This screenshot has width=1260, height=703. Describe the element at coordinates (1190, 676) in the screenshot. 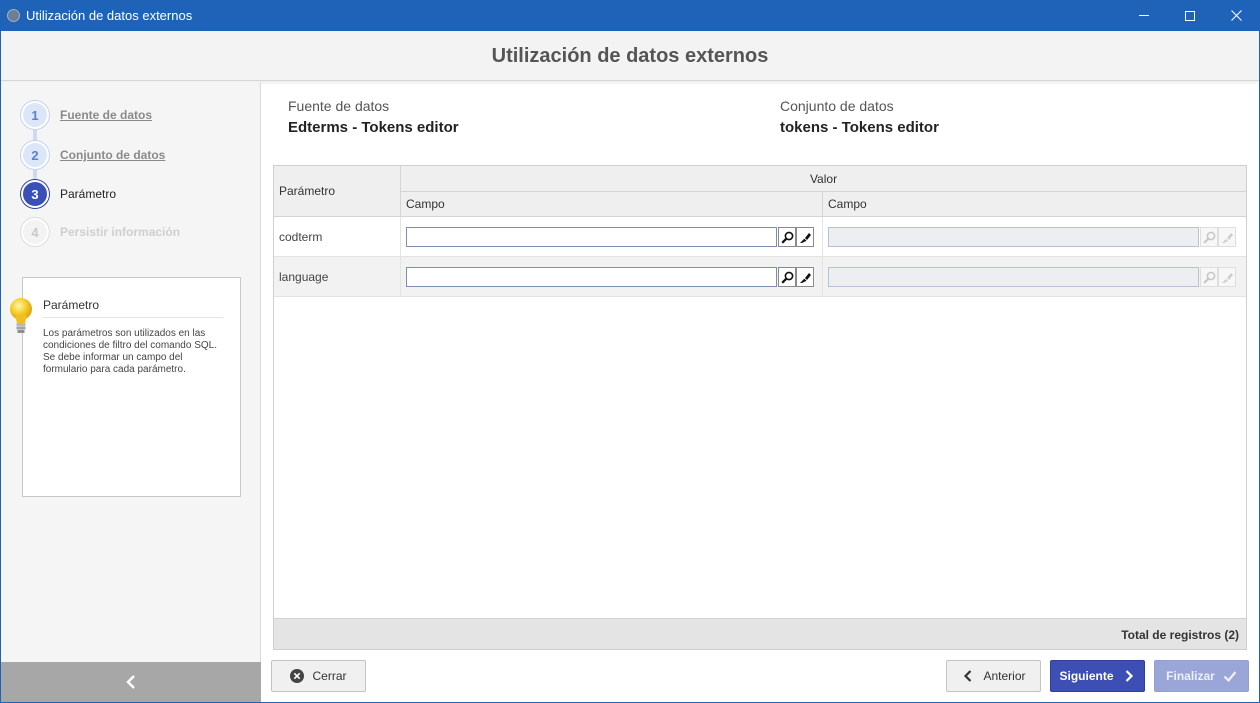

I see `finalizar-label: Finalizar` at that location.